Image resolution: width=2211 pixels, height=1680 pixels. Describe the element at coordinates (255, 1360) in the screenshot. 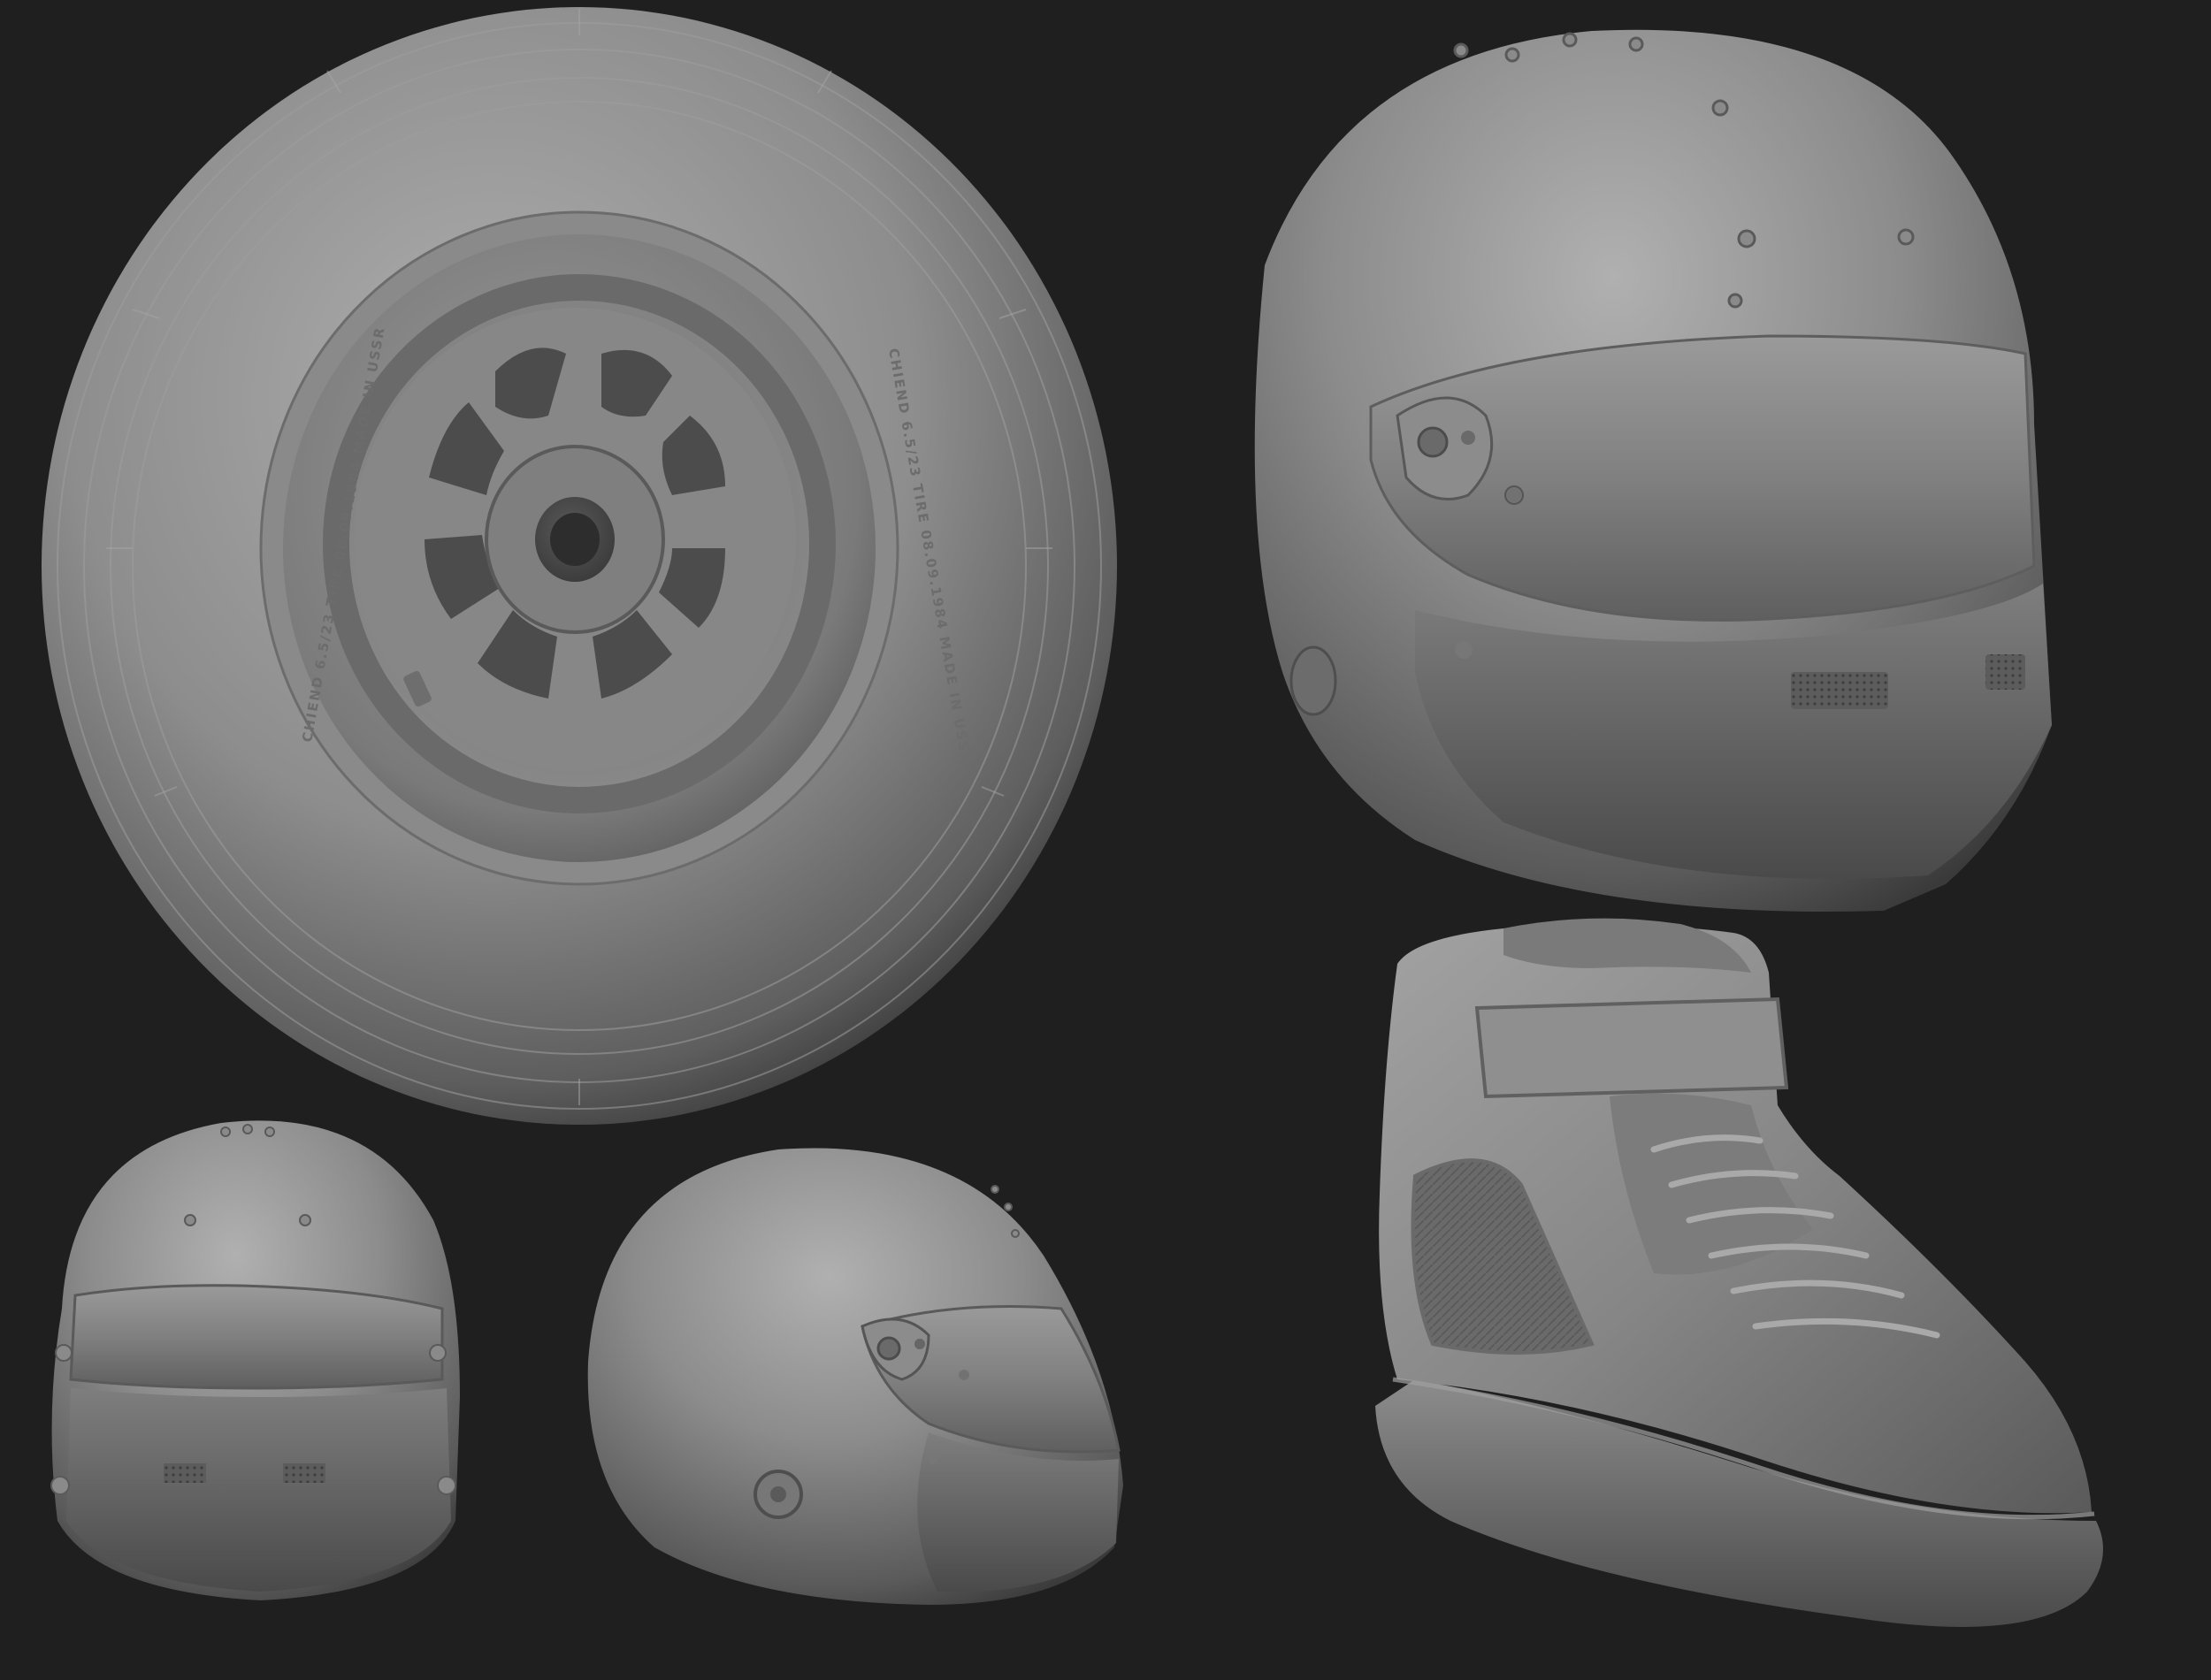

I see `racing-helmet-front` at that location.